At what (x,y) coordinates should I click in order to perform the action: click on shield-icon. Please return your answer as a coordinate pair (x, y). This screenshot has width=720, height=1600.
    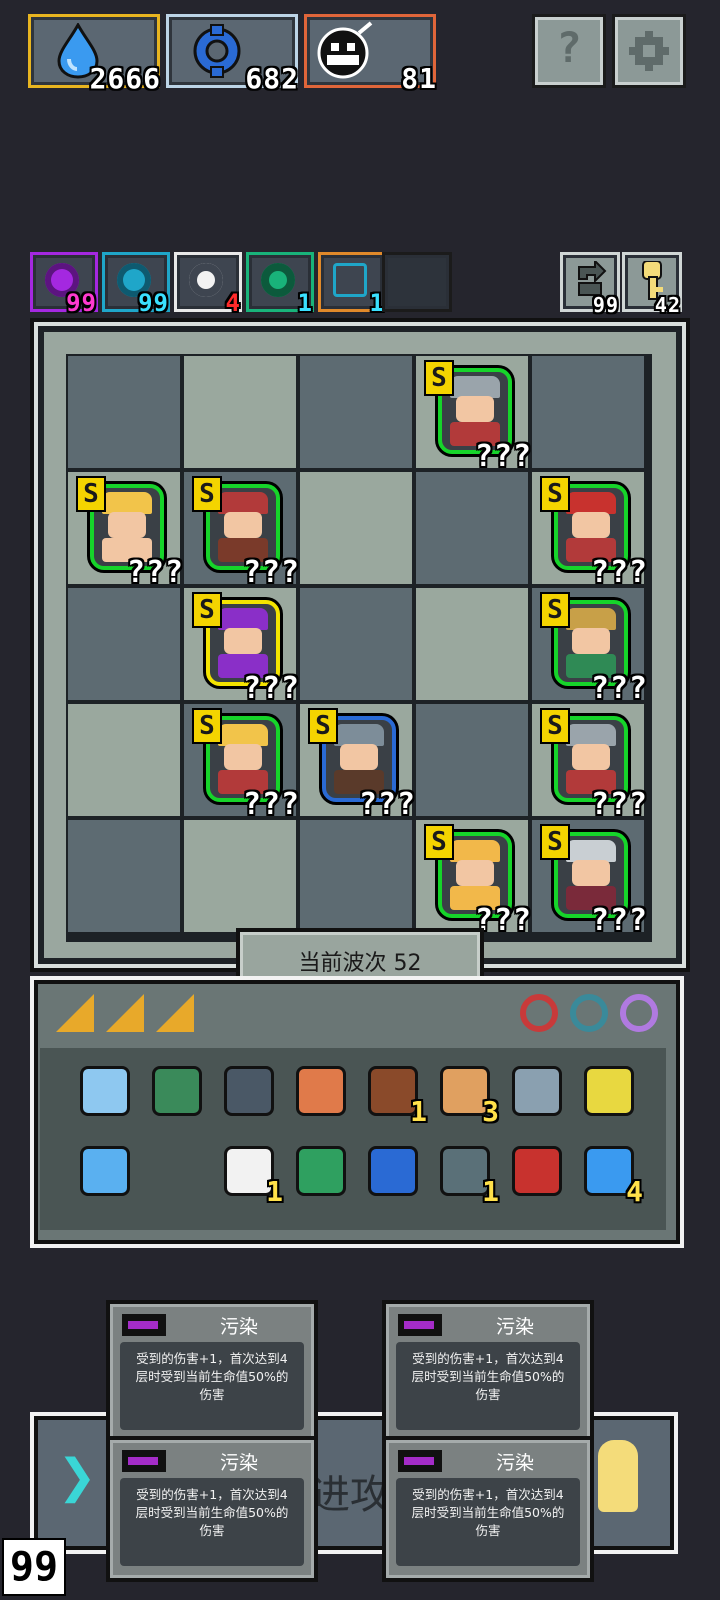
    Looking at the image, I should click on (249, 1091).